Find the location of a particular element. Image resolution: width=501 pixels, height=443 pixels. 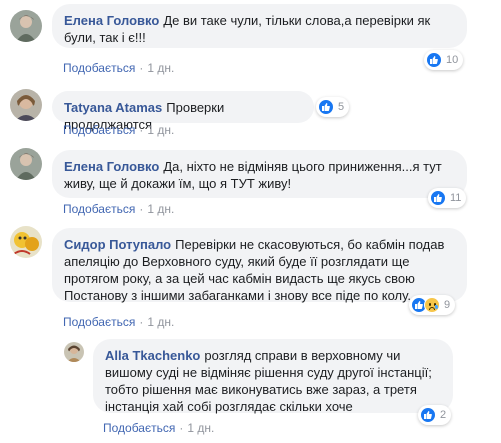

reactions-count: 9 is located at coordinates (447, 305).